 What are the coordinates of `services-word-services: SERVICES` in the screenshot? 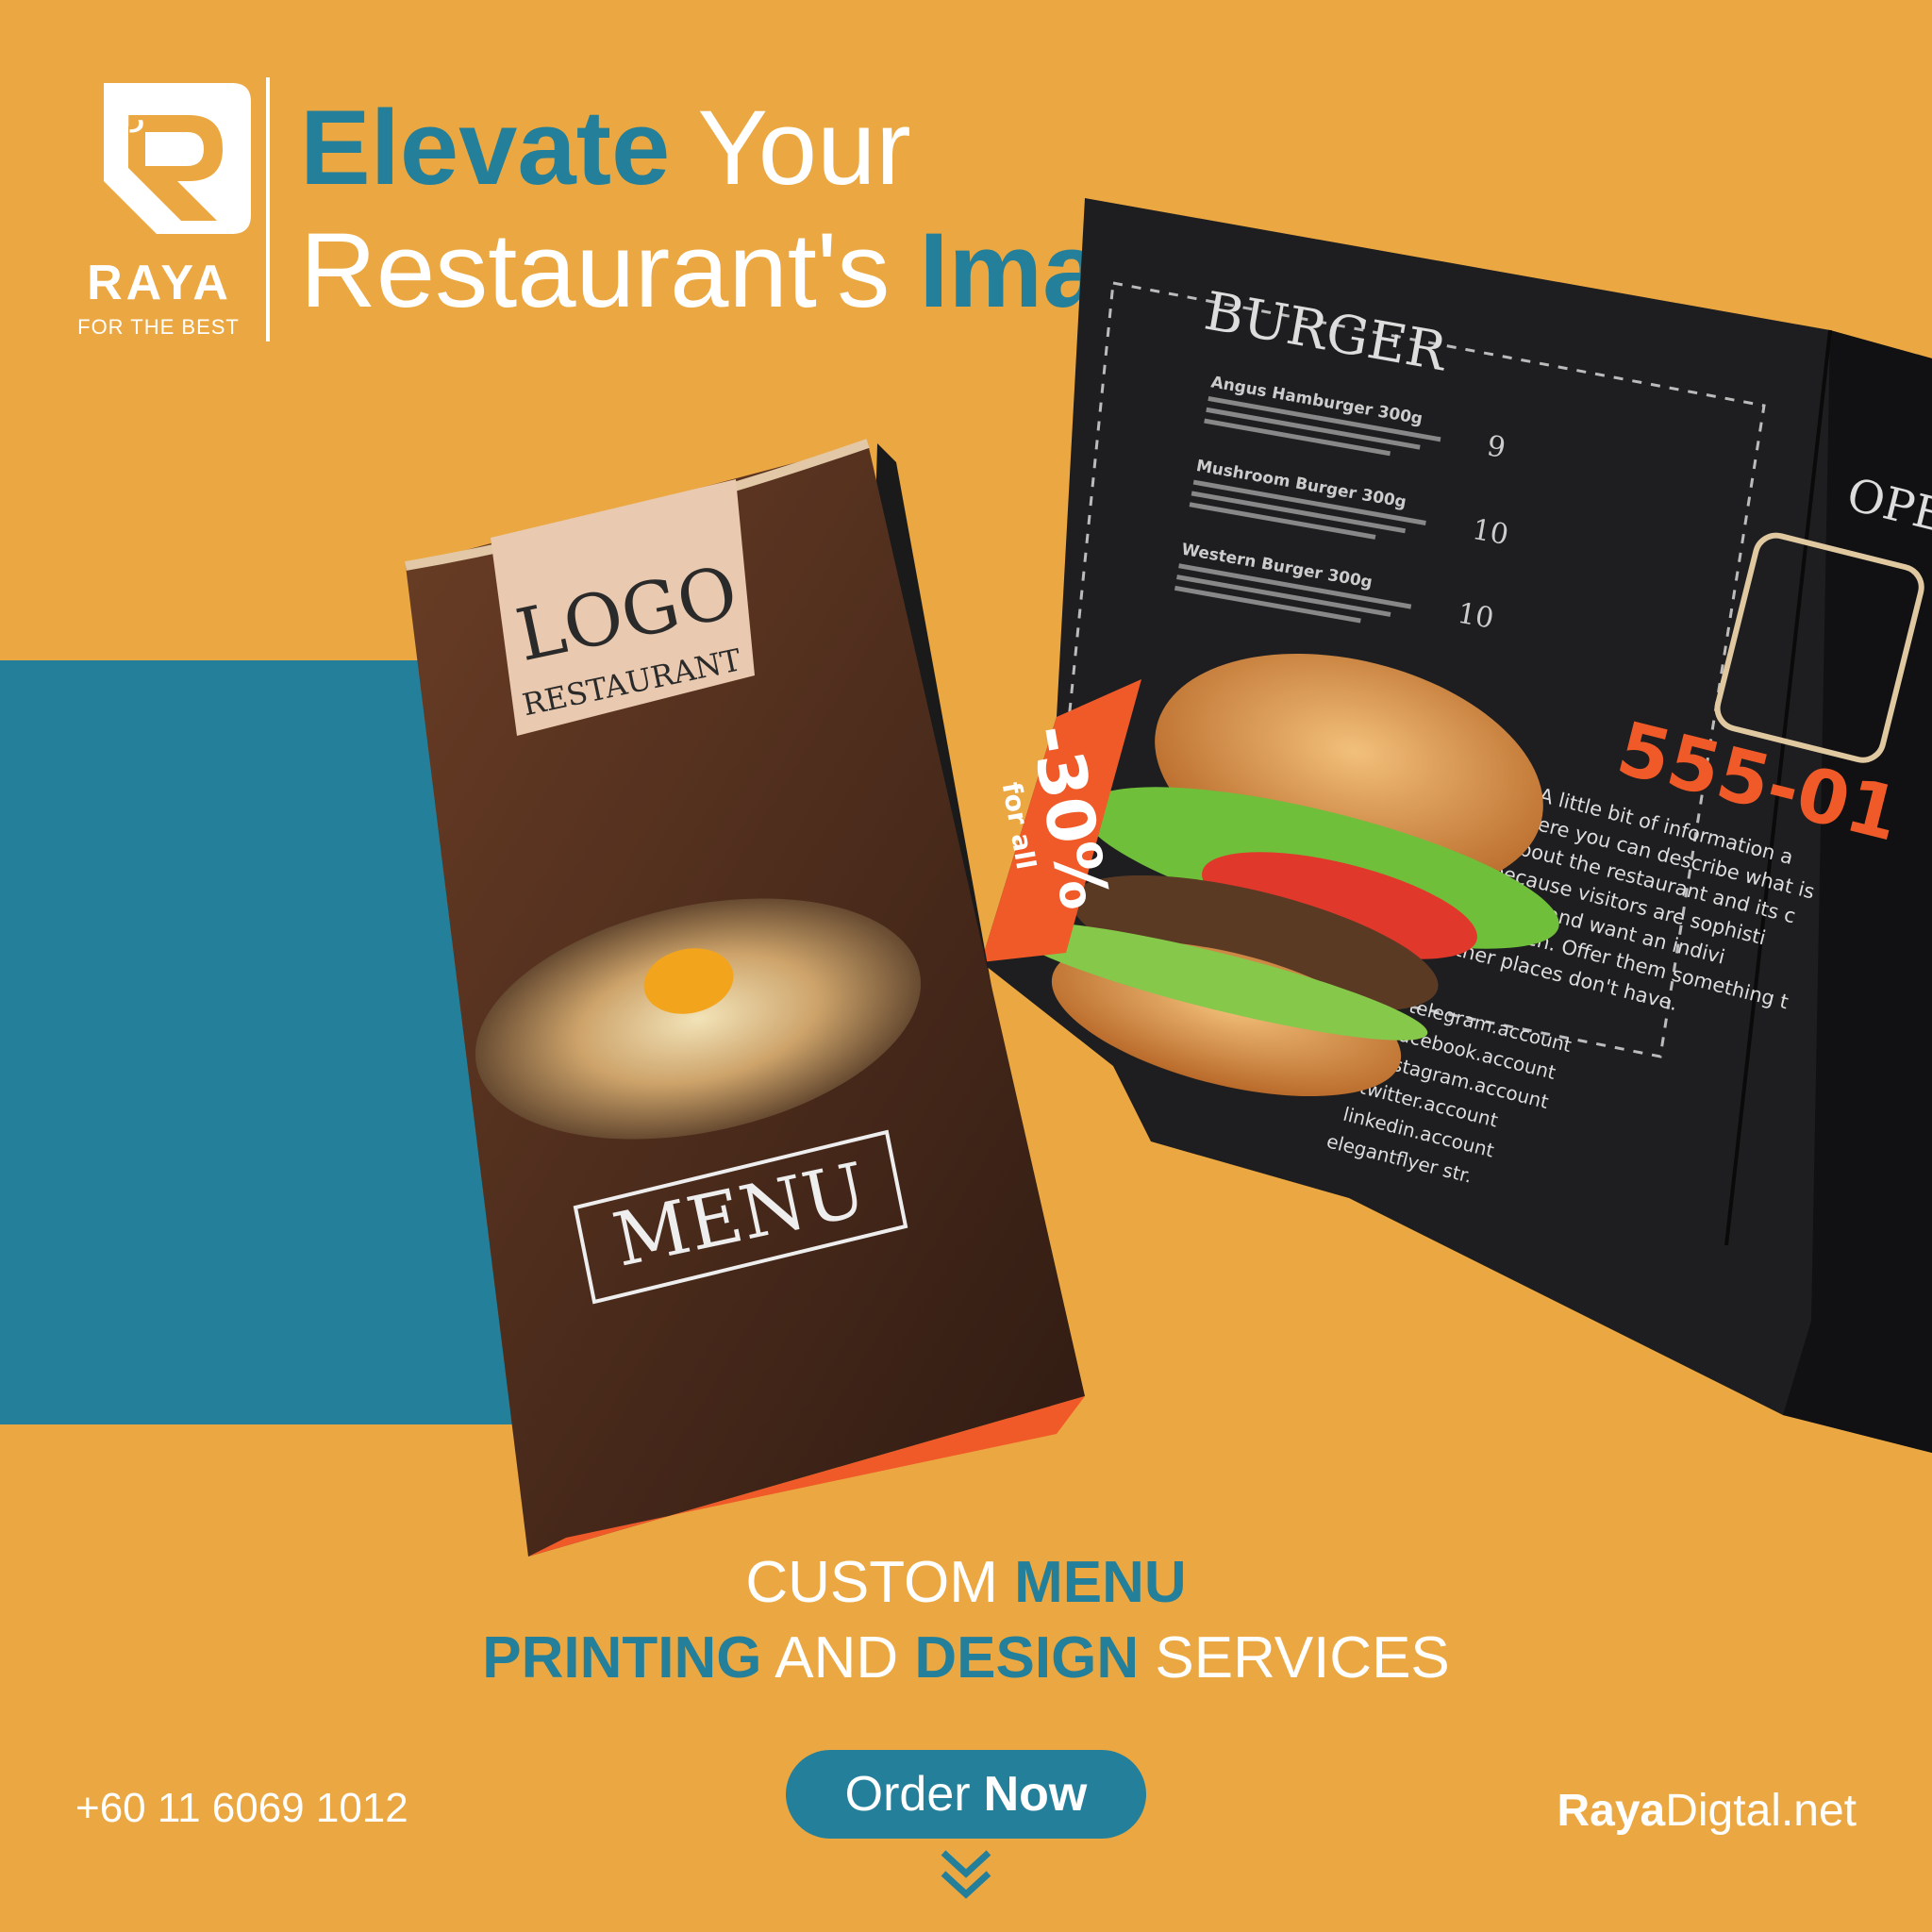 It's located at (1302, 1657).